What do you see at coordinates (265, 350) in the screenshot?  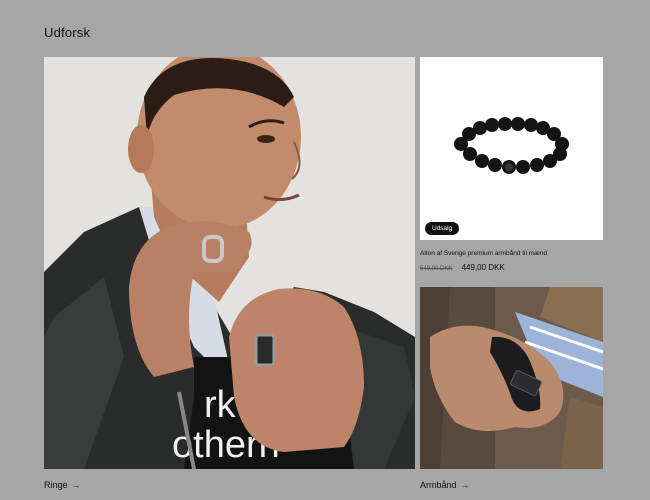 I see `ring-black-signet` at bounding box center [265, 350].